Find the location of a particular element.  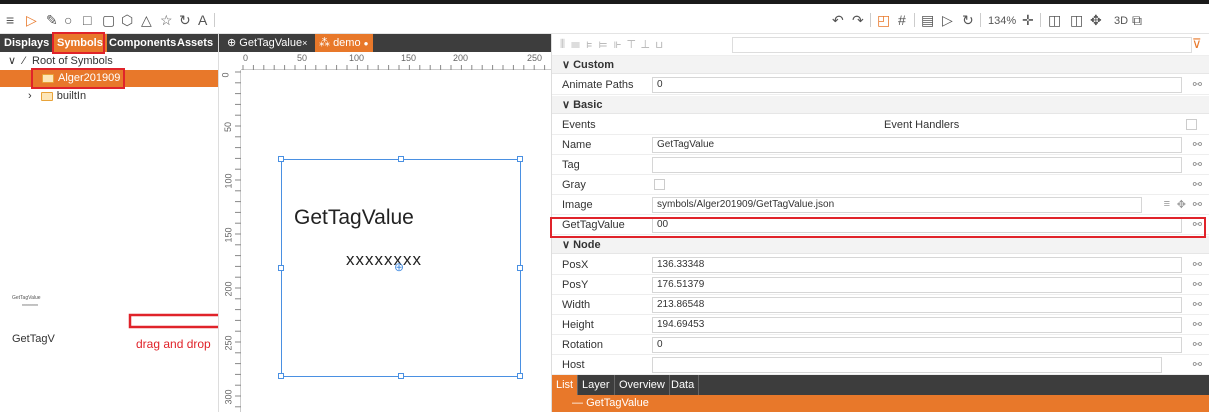

tab-components: Components is located at coordinates (142, 43).